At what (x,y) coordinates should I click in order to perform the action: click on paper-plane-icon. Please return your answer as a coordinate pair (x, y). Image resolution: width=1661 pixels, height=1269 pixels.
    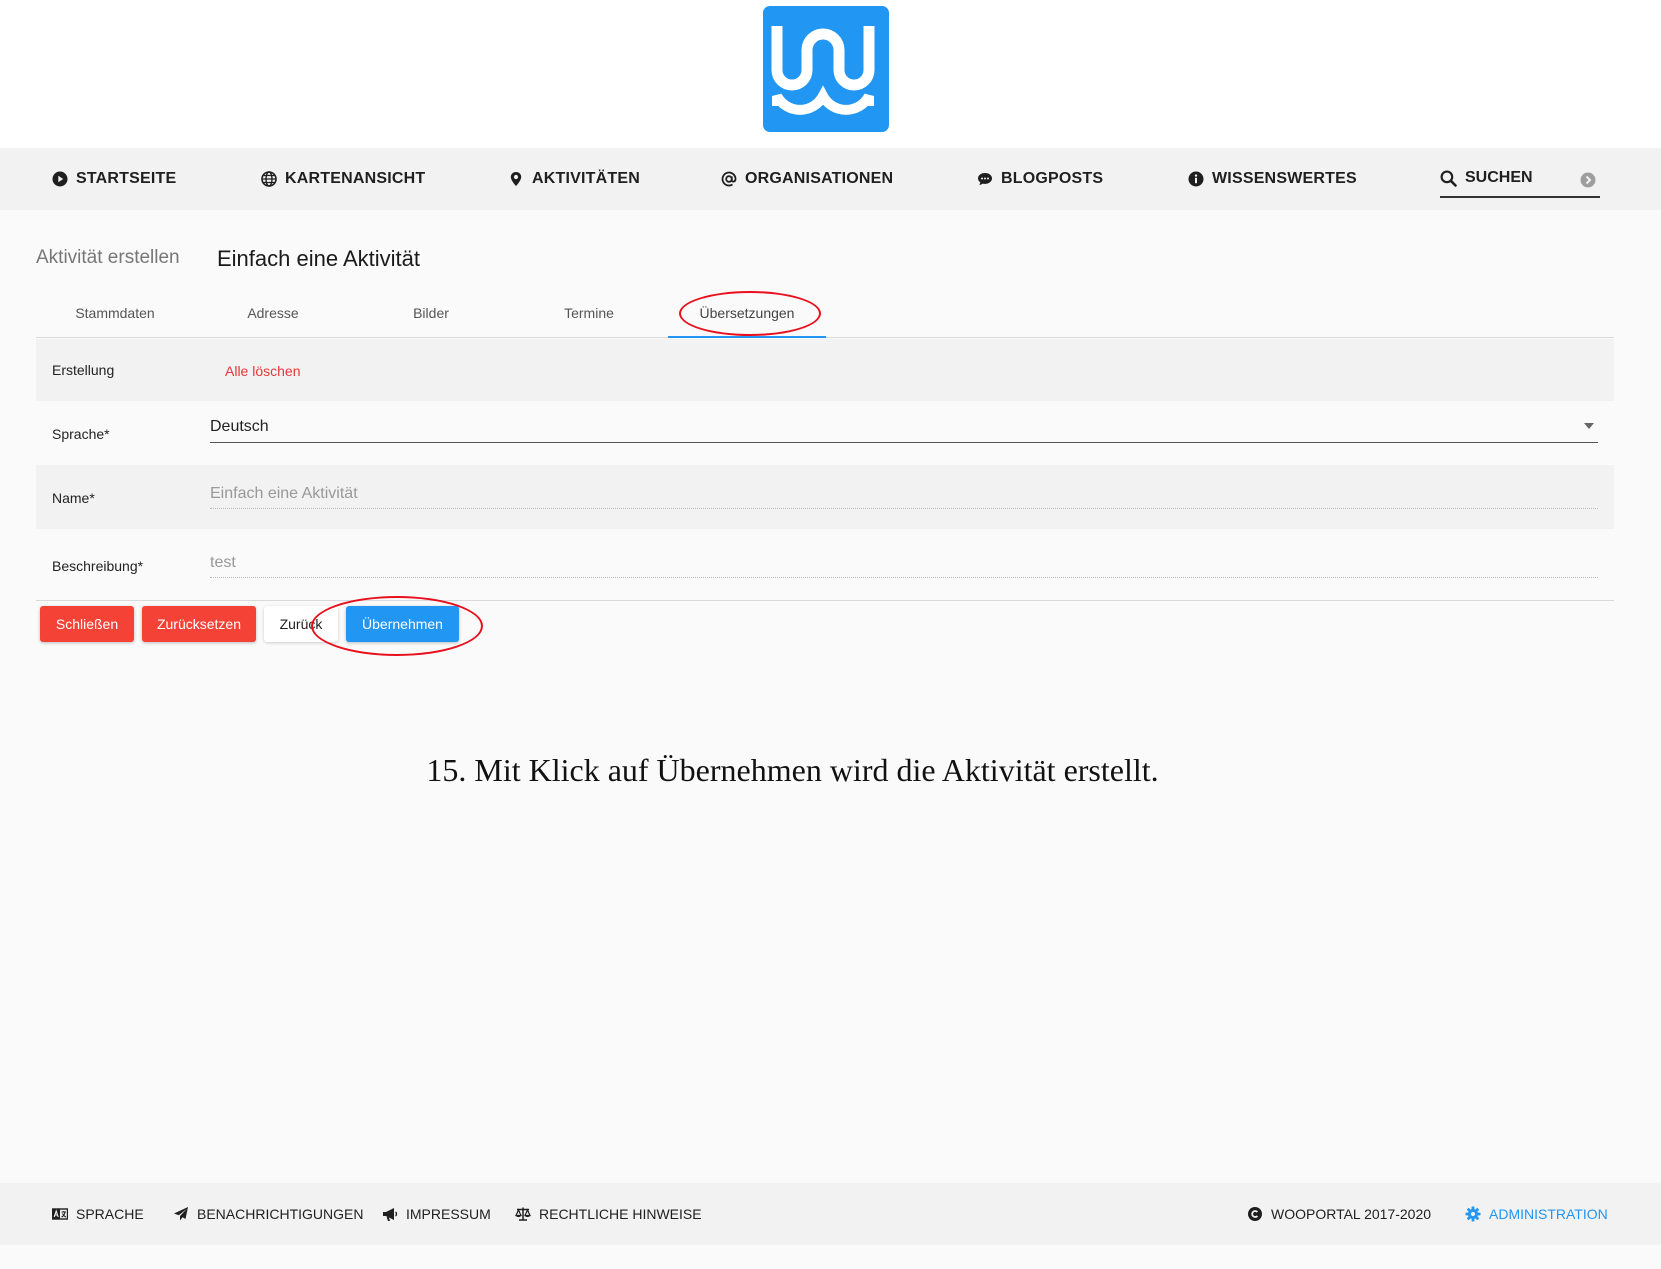
    Looking at the image, I should click on (181, 1214).